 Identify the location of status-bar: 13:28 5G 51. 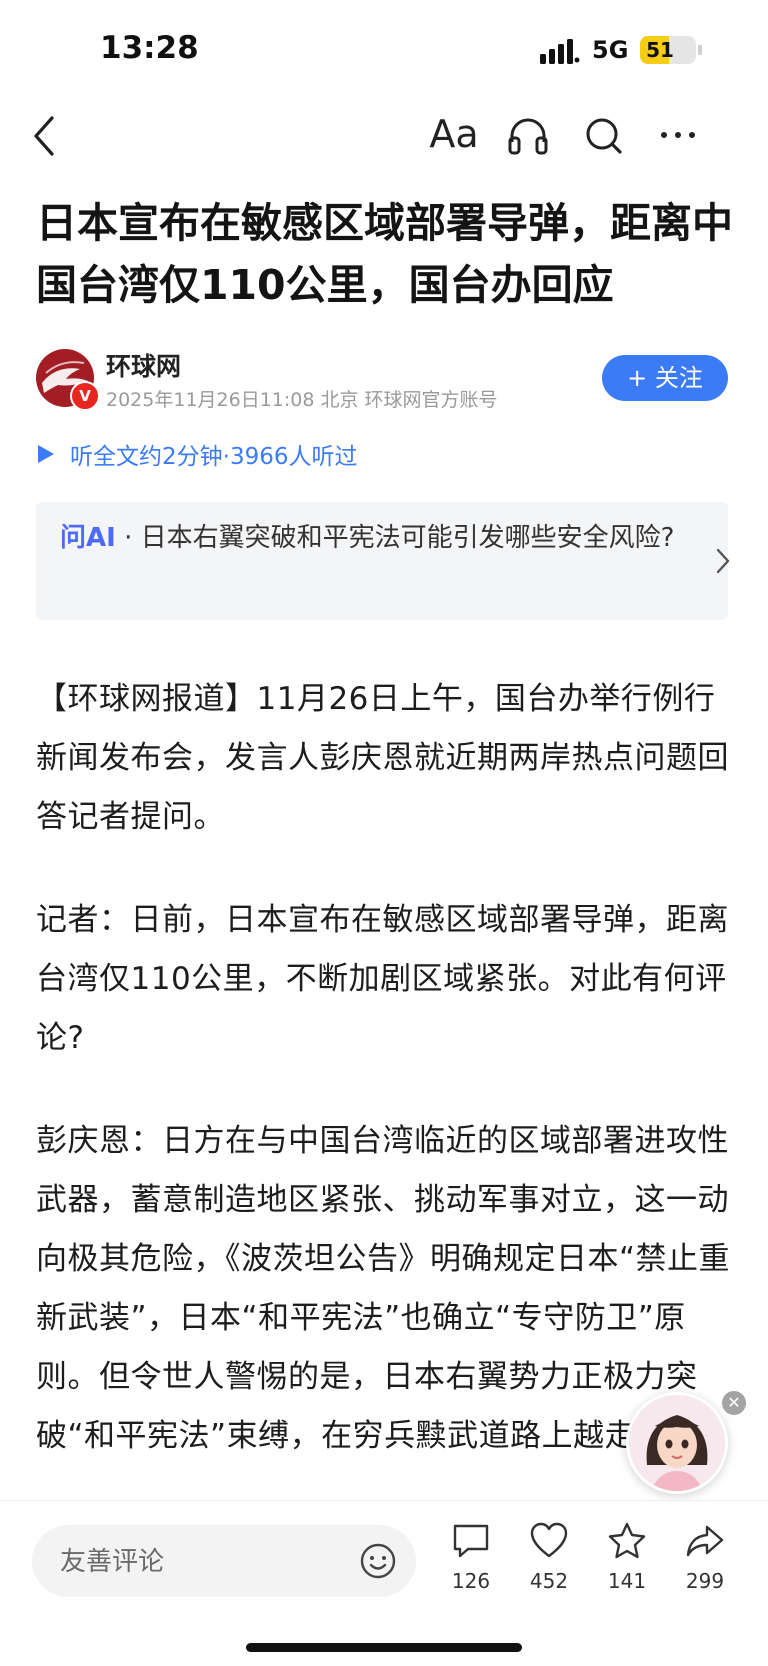
(384, 50).